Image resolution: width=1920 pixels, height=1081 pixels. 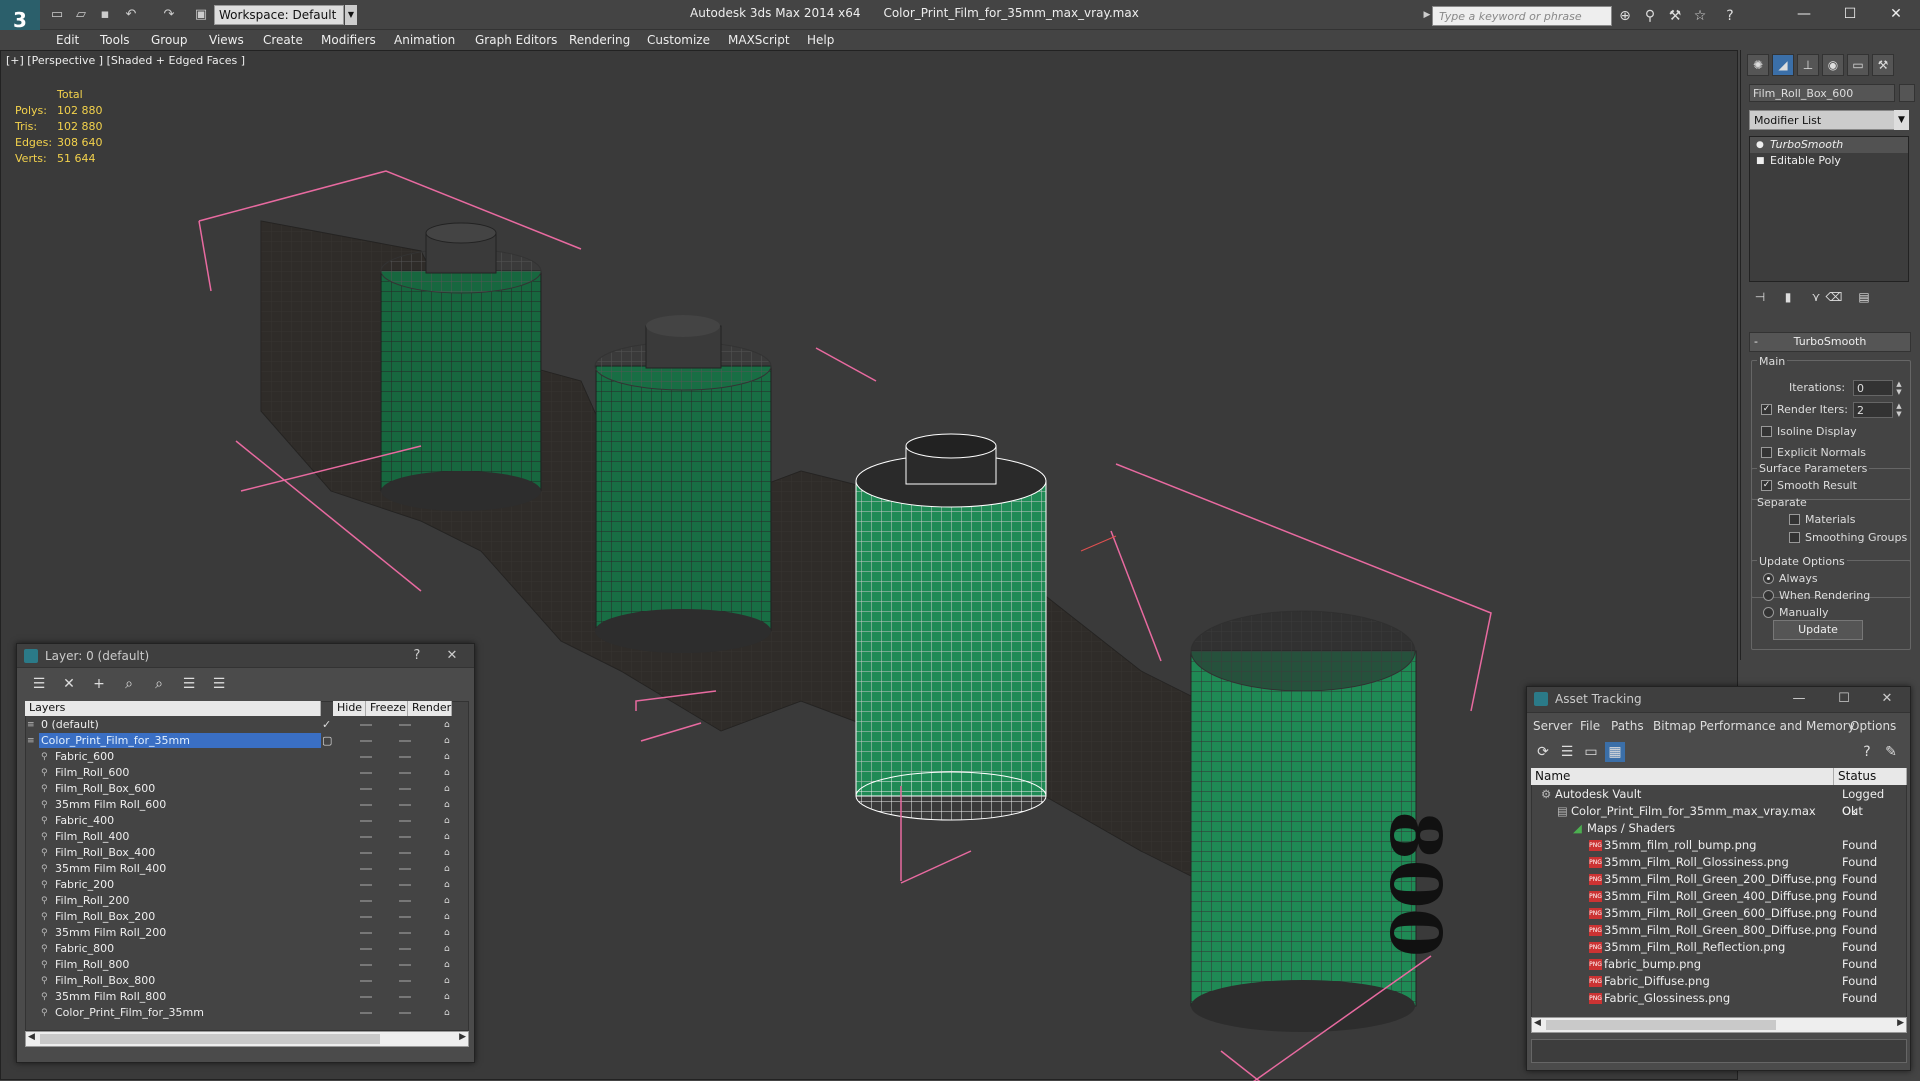 I want to click on layer-row: ⚲ Film_Roll_200 ⌂, so click(x=250, y=901).